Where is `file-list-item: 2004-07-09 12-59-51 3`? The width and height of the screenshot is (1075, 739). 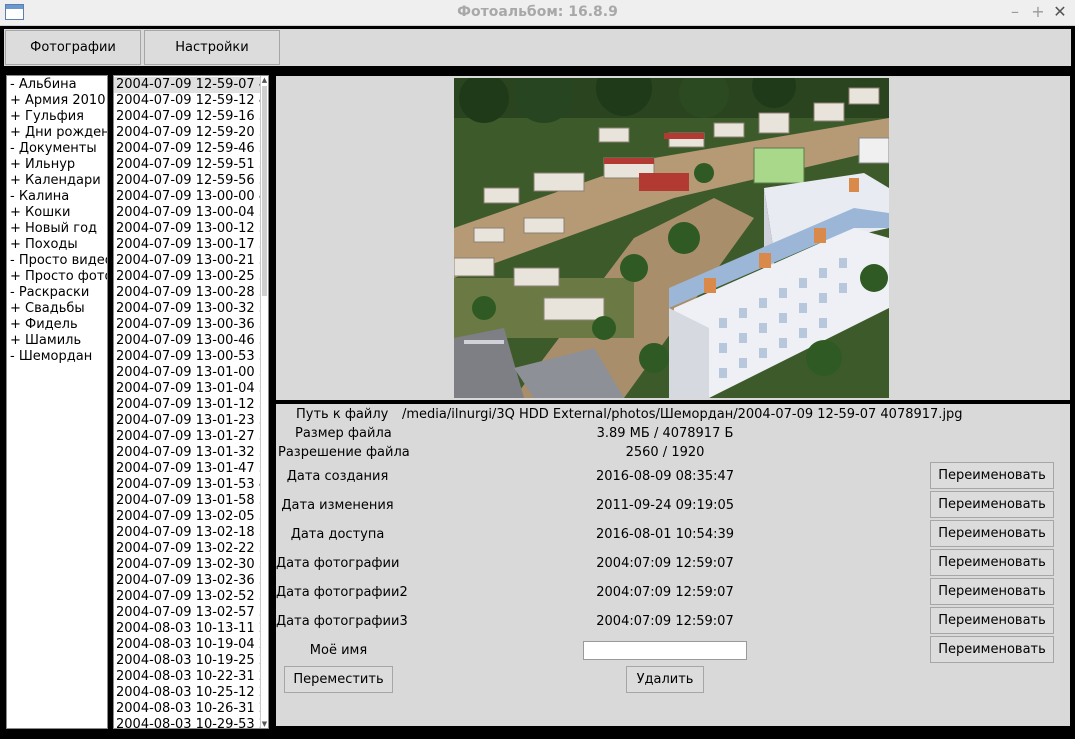 file-list-item: 2004-07-09 12-59-51 3 is located at coordinates (187, 165).